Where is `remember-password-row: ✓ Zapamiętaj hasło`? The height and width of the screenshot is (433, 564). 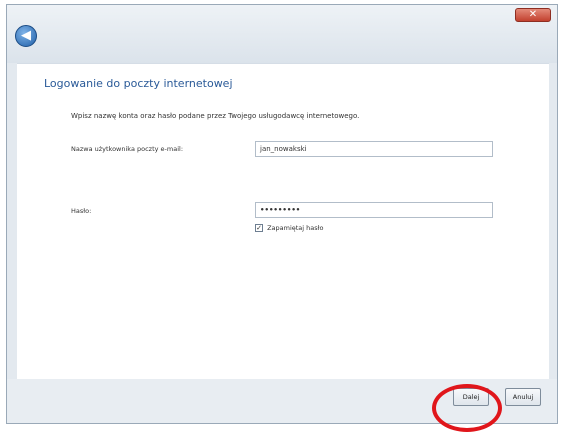
remember-password-row: ✓ Zapamiętaj hasło is located at coordinates (289, 228).